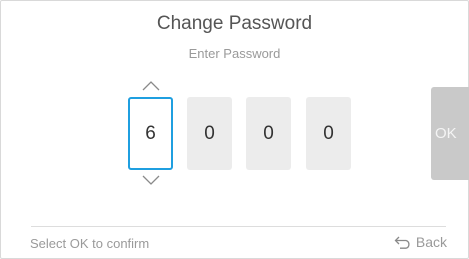 The height and width of the screenshot is (259, 469). What do you see at coordinates (234, 23) in the screenshot?
I see `page-title: Change Password` at bounding box center [234, 23].